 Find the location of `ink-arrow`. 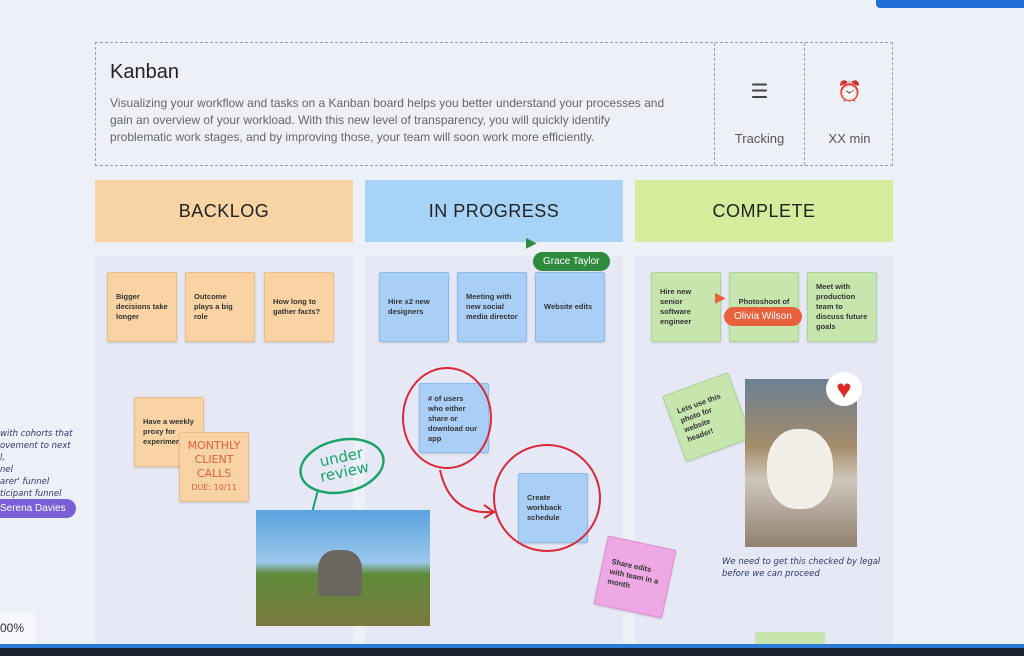

ink-arrow is located at coordinates (467, 494).